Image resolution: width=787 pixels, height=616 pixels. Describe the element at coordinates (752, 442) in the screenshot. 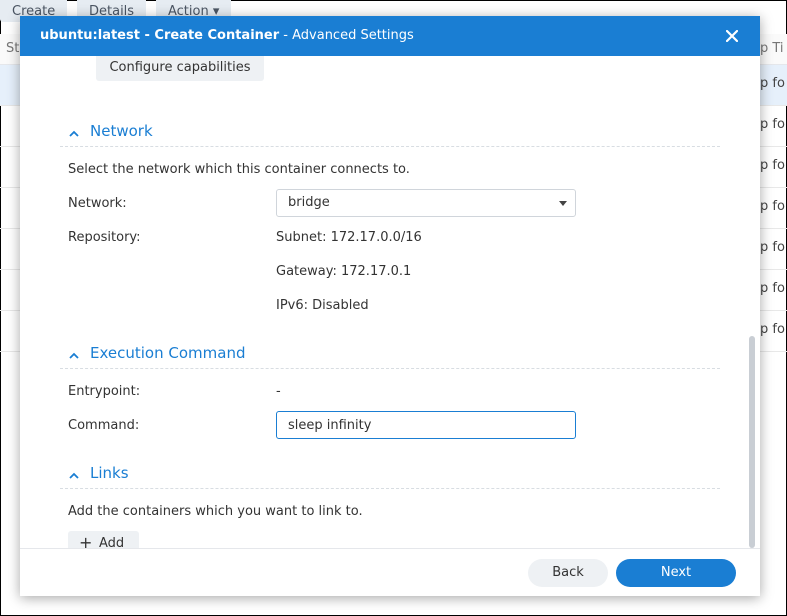

I see `dialog-scrollbar` at that location.